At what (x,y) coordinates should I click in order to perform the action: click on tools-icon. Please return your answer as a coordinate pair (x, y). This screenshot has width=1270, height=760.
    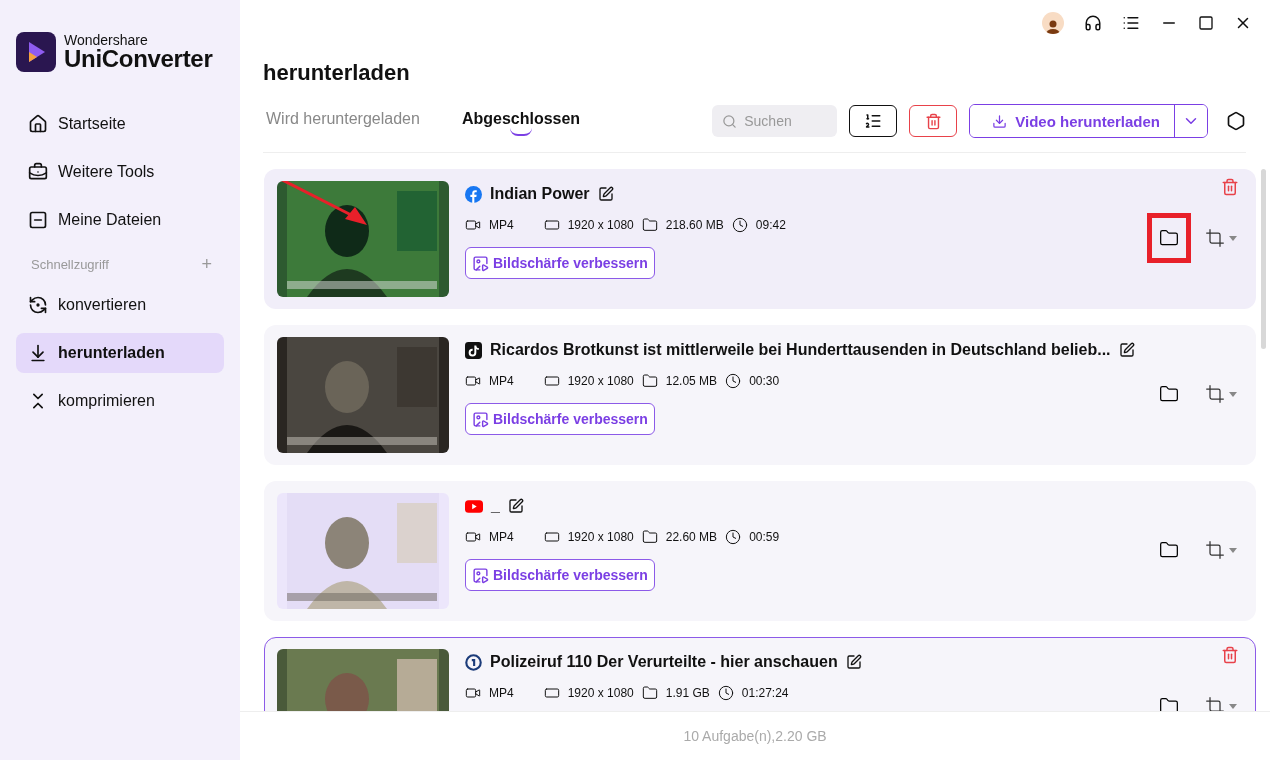
    Looking at the image, I should click on (38, 172).